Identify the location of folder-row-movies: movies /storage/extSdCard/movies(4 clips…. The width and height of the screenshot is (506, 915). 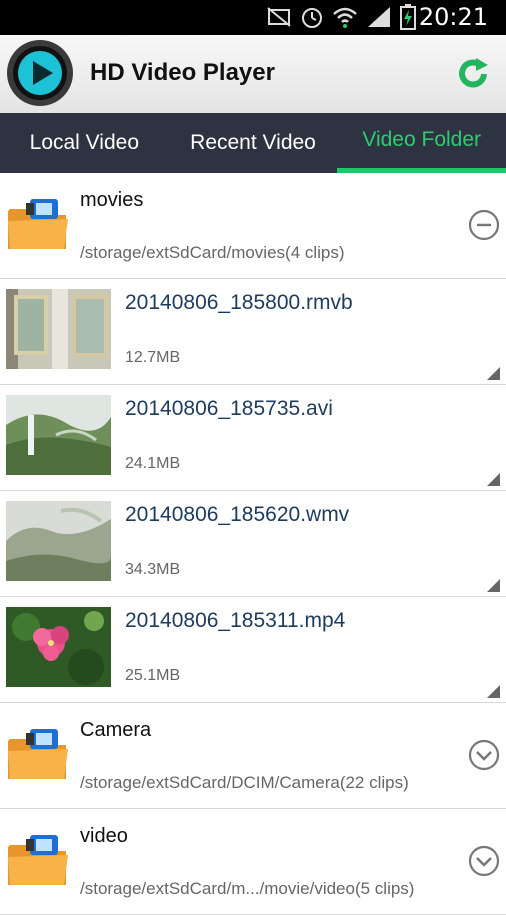
(253, 226).